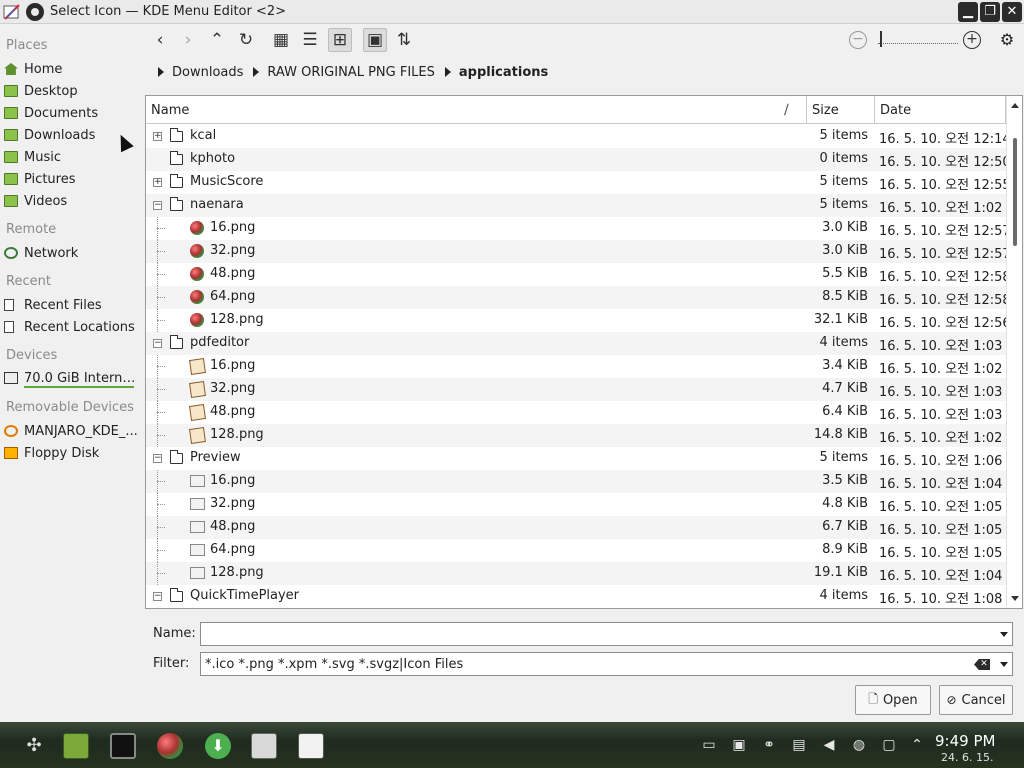  I want to click on sidebar-item-videos: Videos, so click(72, 201).